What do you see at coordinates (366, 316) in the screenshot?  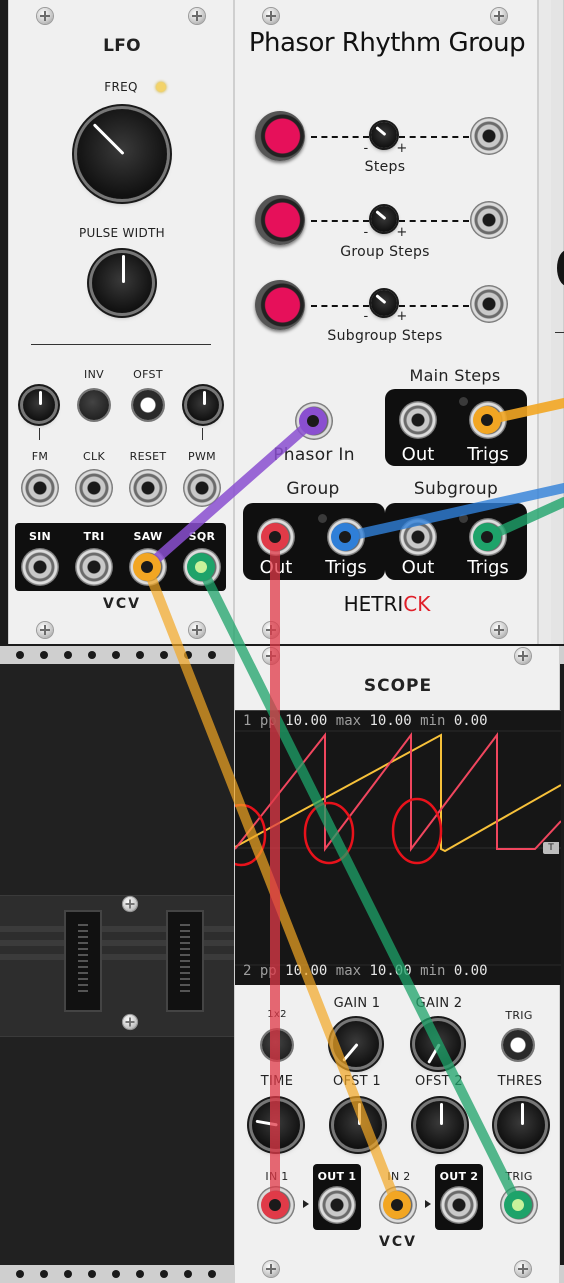 I see `subgroup-minus: -` at bounding box center [366, 316].